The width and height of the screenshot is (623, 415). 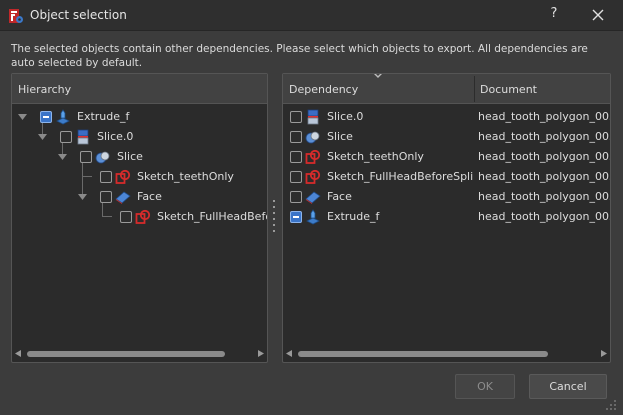 What do you see at coordinates (139, 137) in the screenshot?
I see `tree-item-slice-0: Slice.0` at bounding box center [139, 137].